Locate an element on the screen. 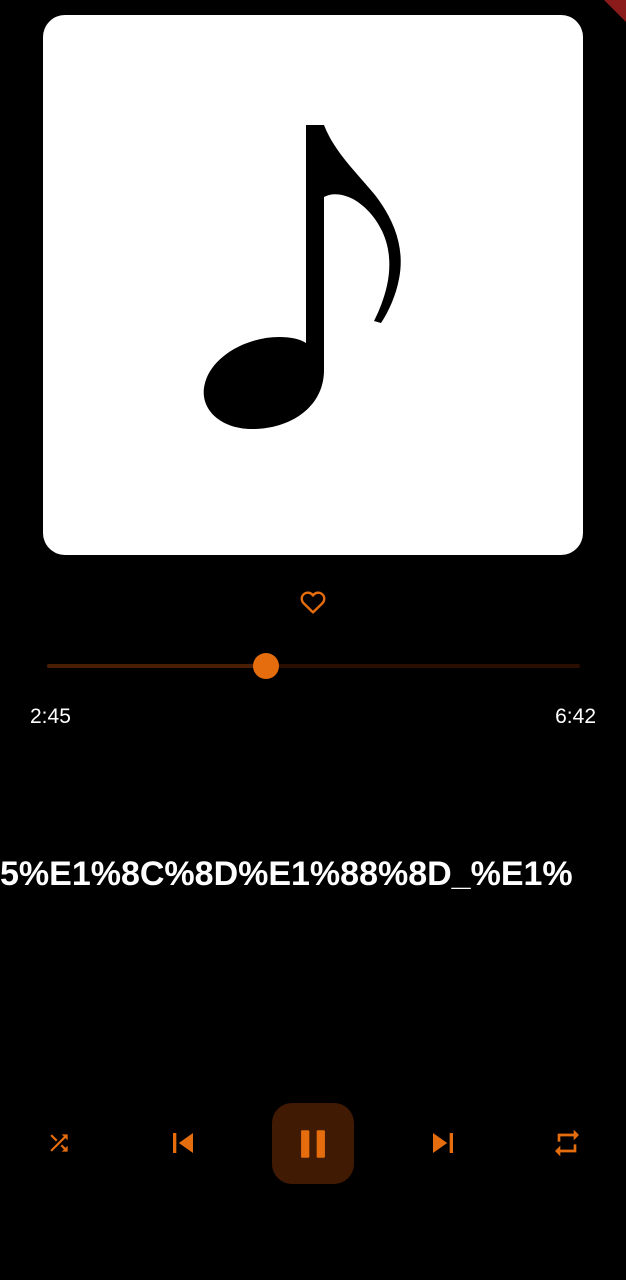 The width and height of the screenshot is (626, 1280). seek-thumb is located at coordinates (265, 666).